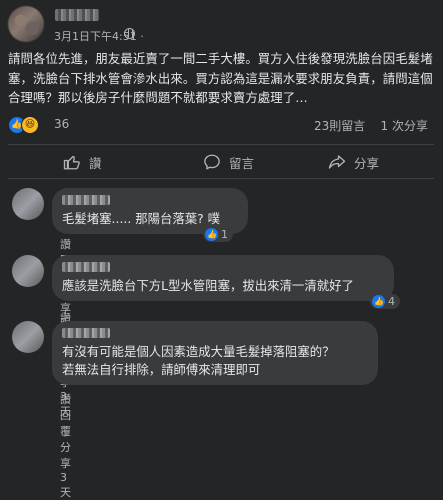  I want to click on share-button: 分享, so click(353, 162).